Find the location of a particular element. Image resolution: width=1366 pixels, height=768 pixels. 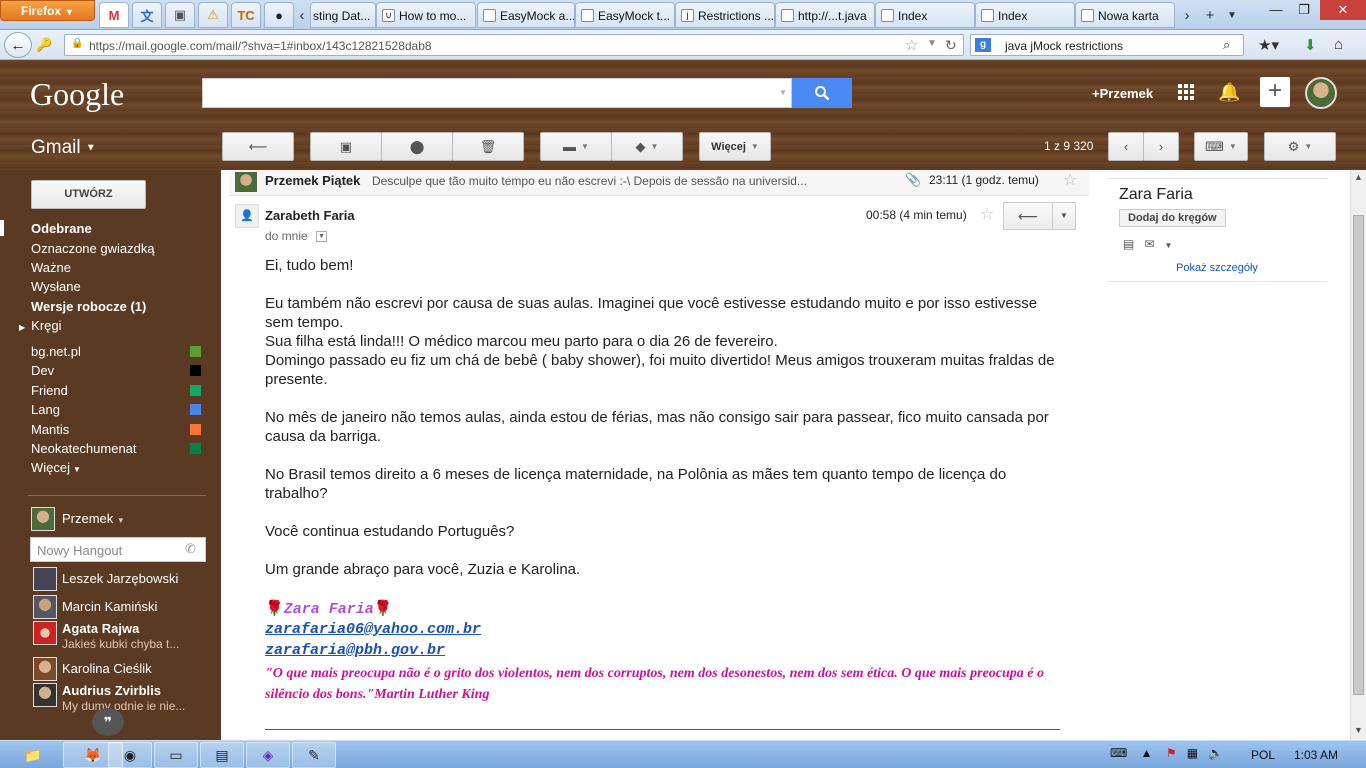

tab-6: http://...t.java is located at coordinates (825, 15).